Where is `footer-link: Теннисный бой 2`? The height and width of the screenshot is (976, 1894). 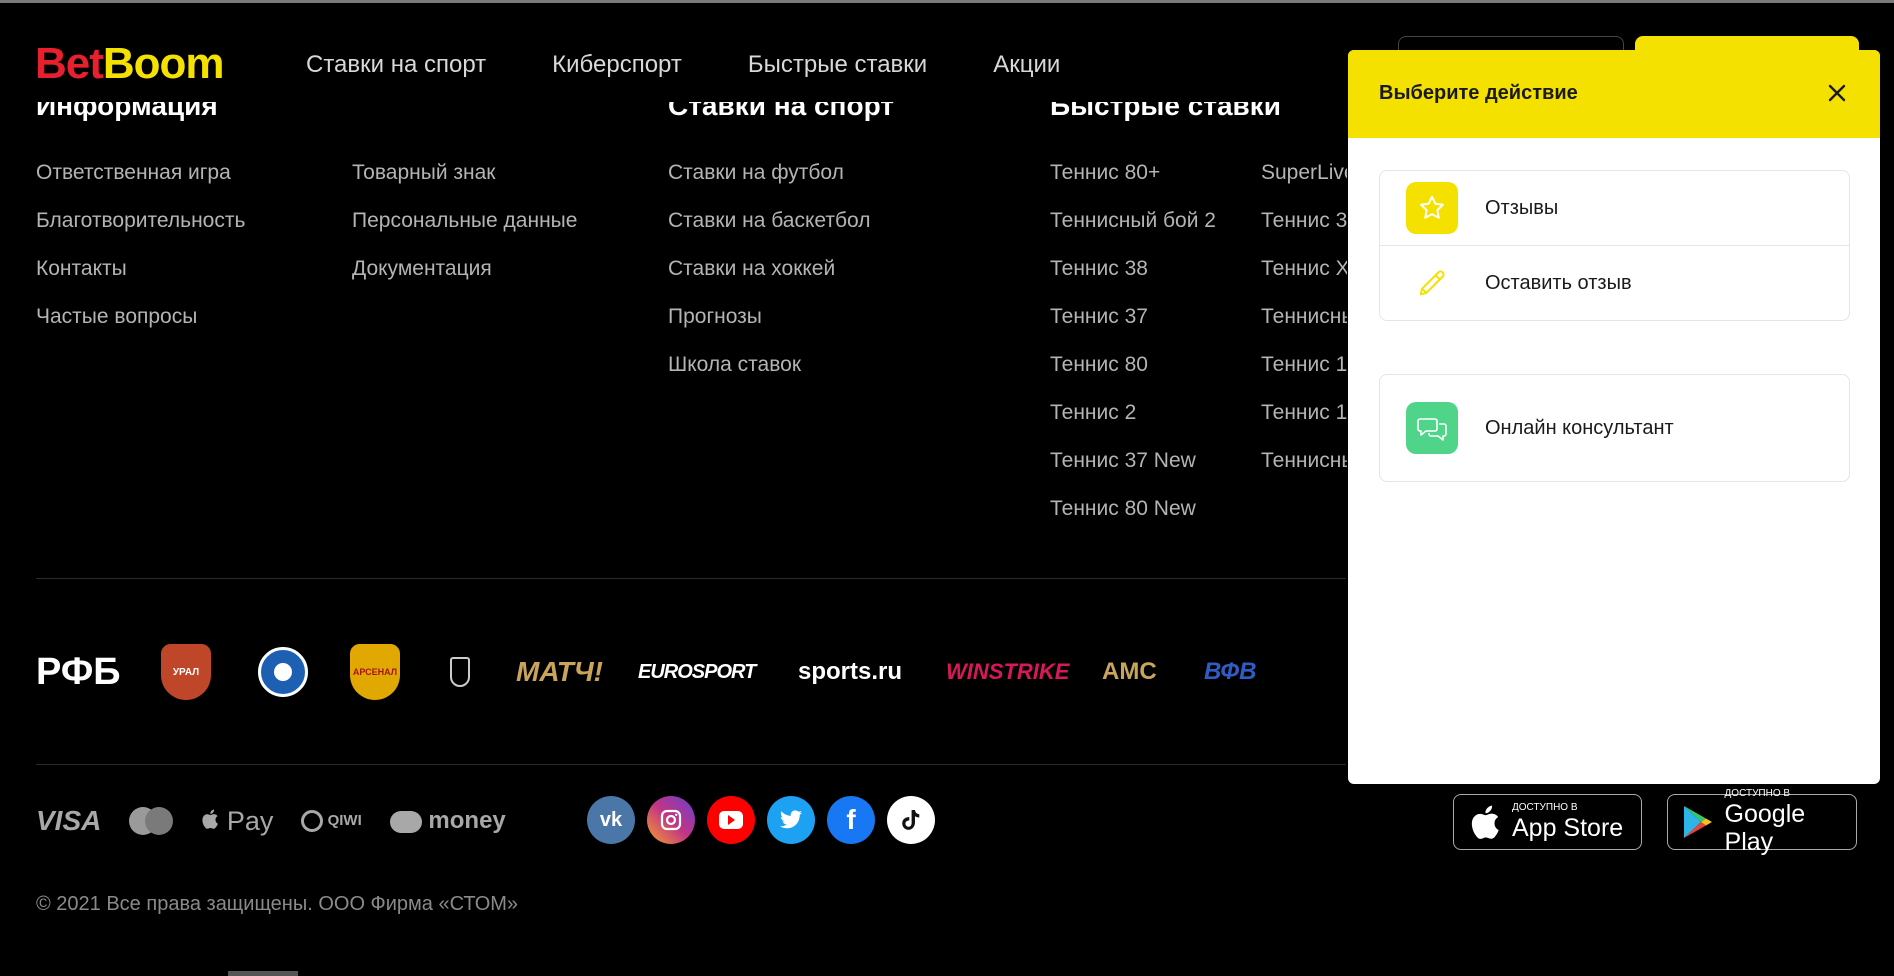 footer-link: Теннисный бой 2 is located at coordinates (1133, 232).